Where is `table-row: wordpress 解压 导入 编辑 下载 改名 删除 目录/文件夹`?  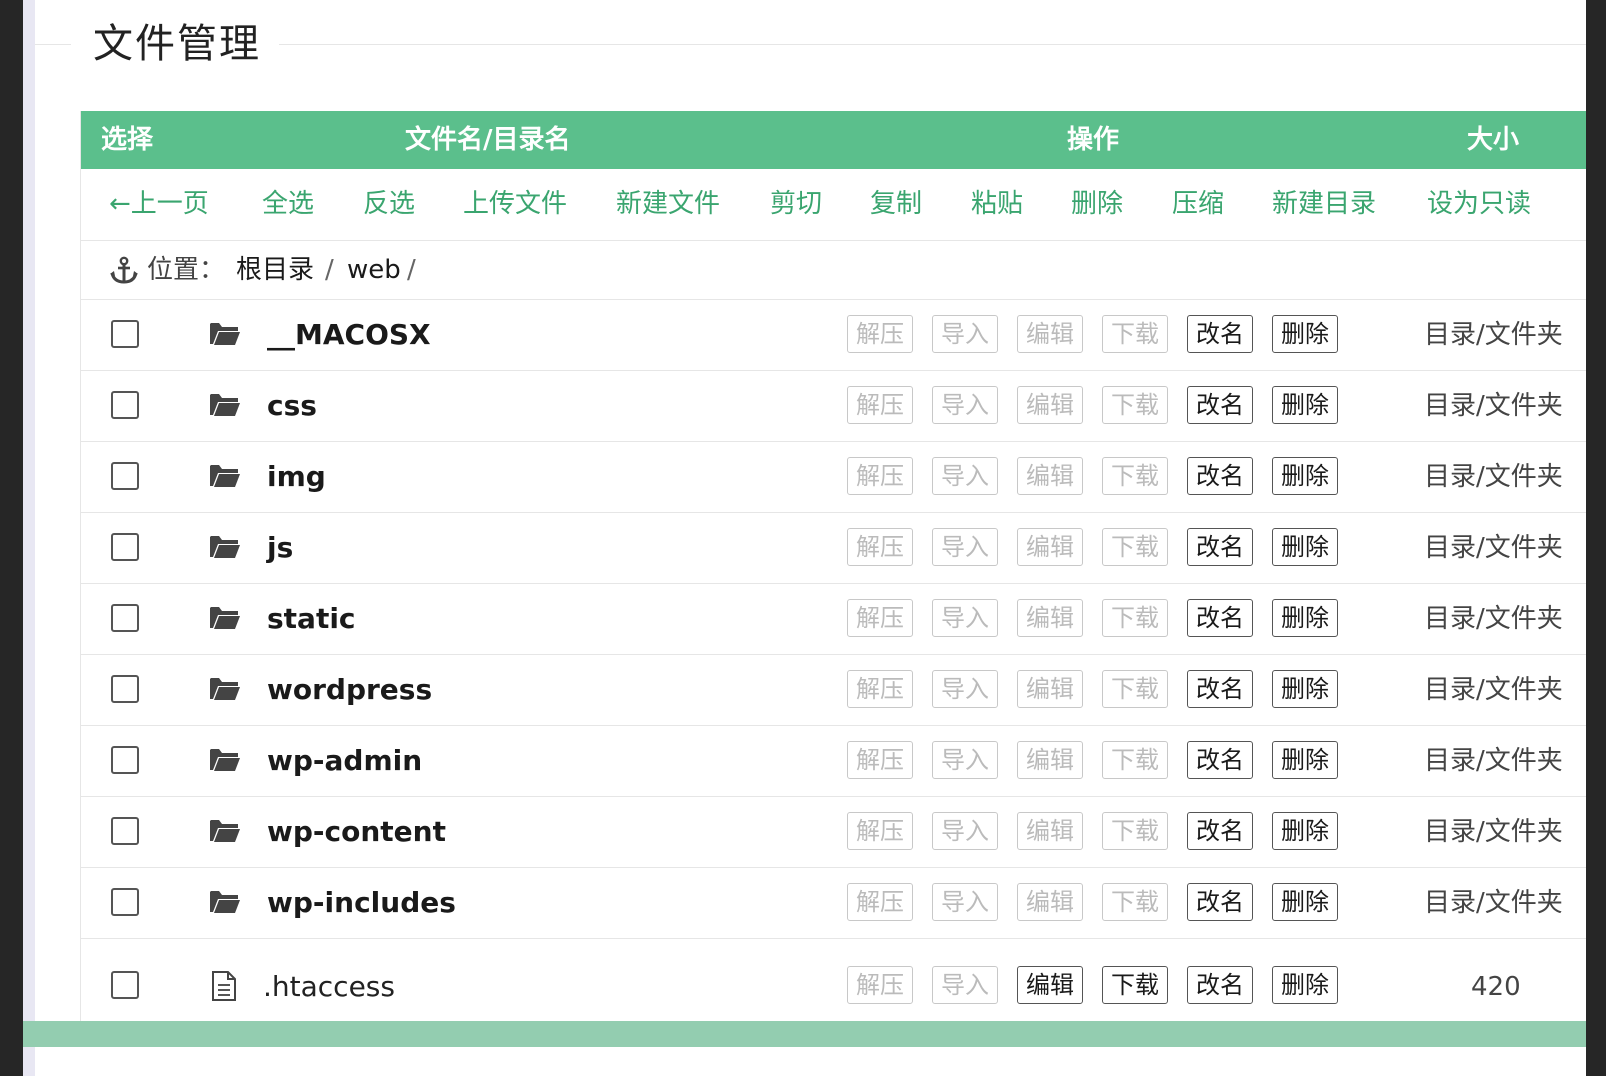
table-row: wordpress 解压 导入 编辑 下载 改名 删除 目录/文件夹 is located at coordinates (833, 690).